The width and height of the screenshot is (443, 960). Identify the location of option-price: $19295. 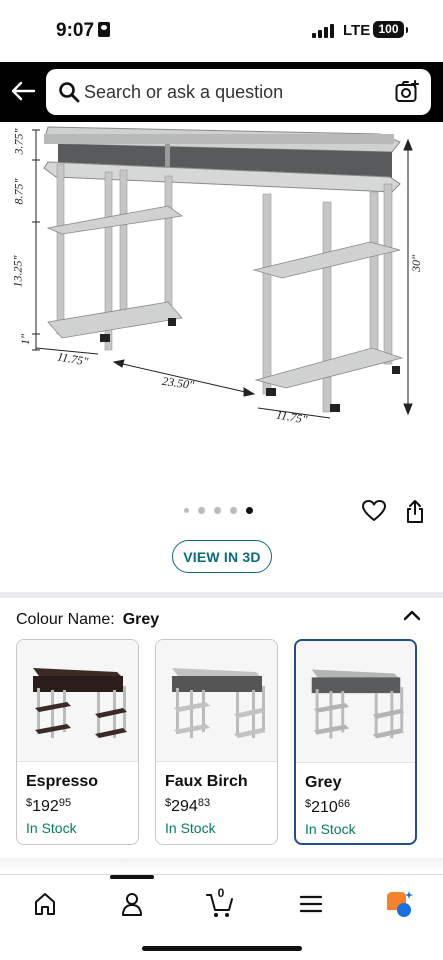
(48, 806).